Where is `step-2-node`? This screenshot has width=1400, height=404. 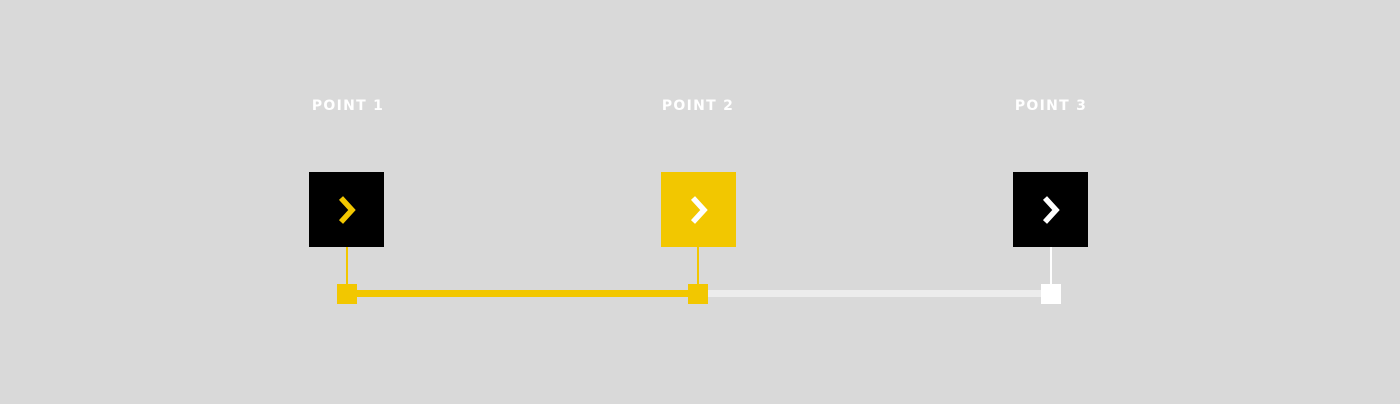
step-2-node is located at coordinates (698, 294).